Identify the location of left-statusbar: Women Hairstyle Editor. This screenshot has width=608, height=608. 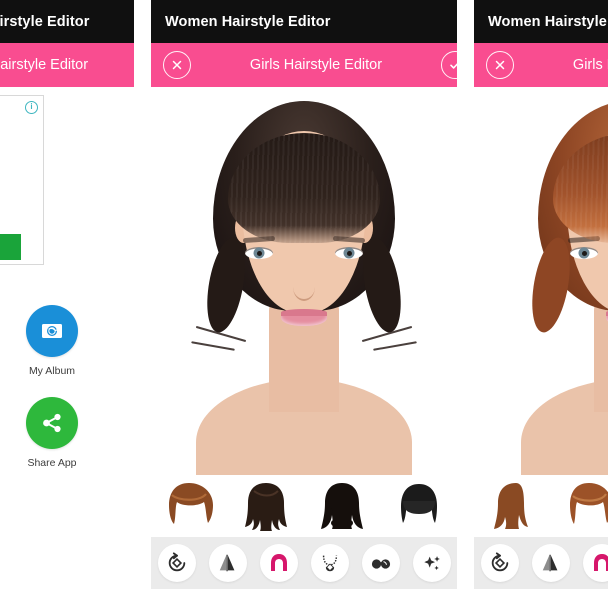
(67, 21).